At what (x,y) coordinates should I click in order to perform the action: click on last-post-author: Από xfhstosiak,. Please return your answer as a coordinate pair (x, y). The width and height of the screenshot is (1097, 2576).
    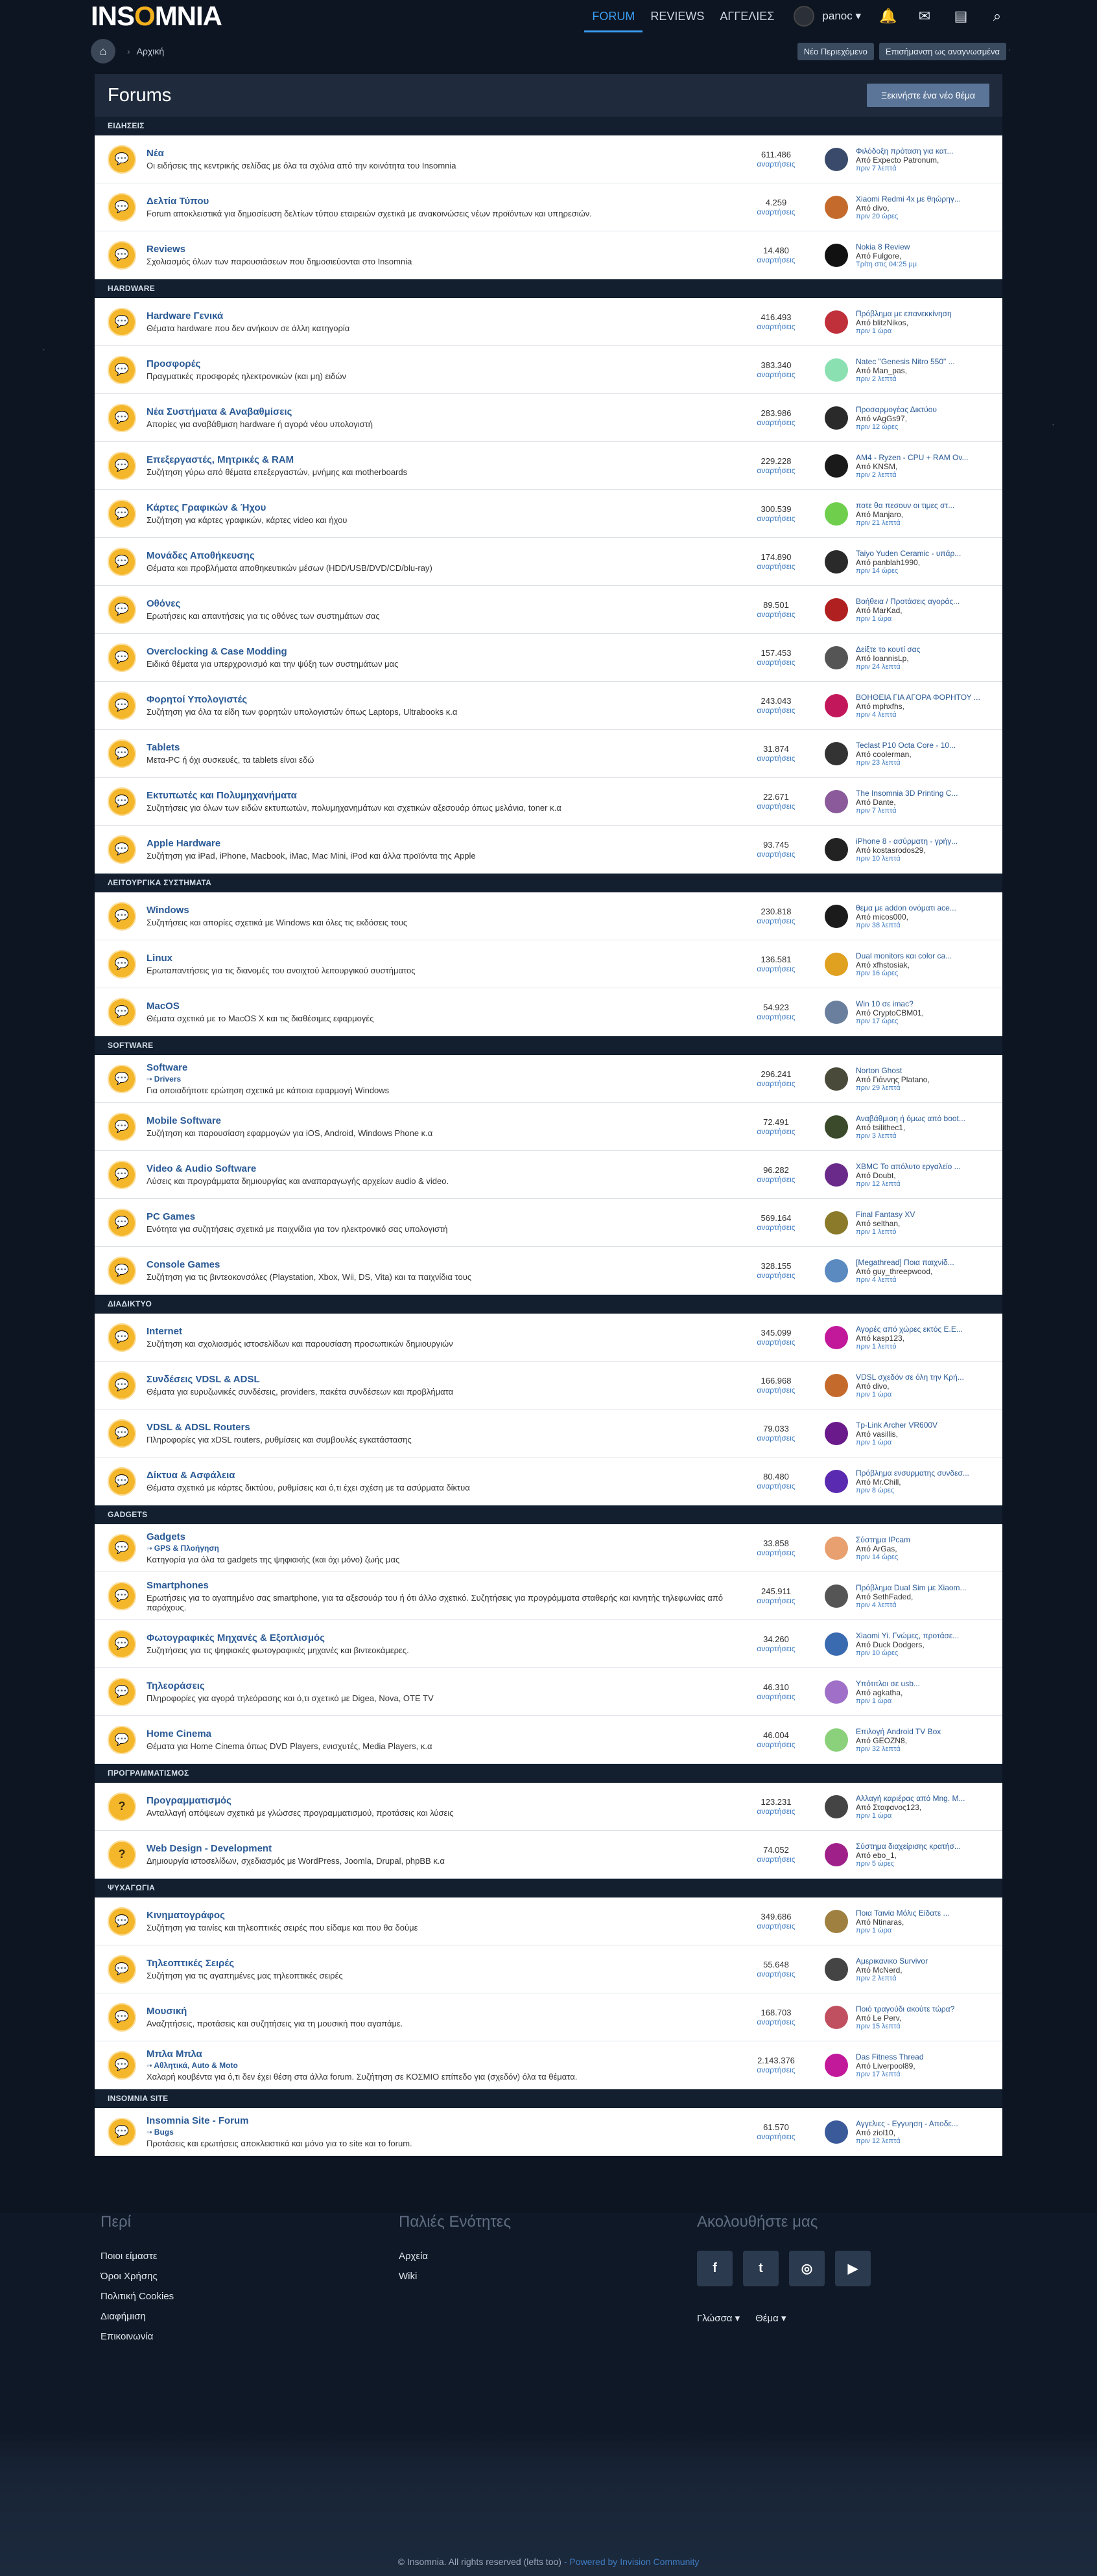
    Looking at the image, I should click on (924, 965).